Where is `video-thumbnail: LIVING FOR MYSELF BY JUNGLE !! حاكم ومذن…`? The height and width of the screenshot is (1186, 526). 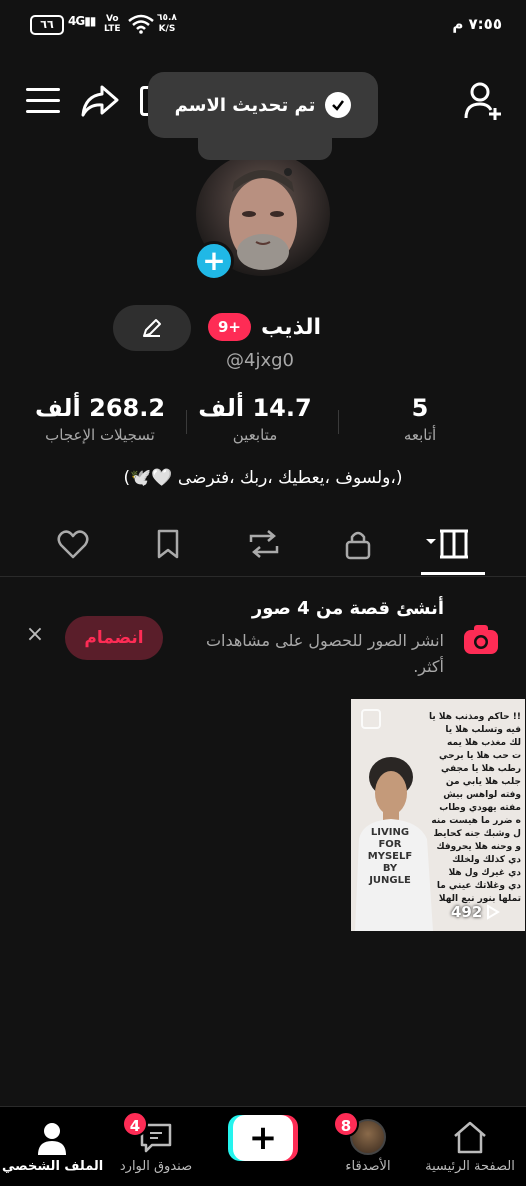
video-thumbnail: LIVING FOR MYSELF BY JUNGLE !! حاكم ومذن… is located at coordinates (438, 815).